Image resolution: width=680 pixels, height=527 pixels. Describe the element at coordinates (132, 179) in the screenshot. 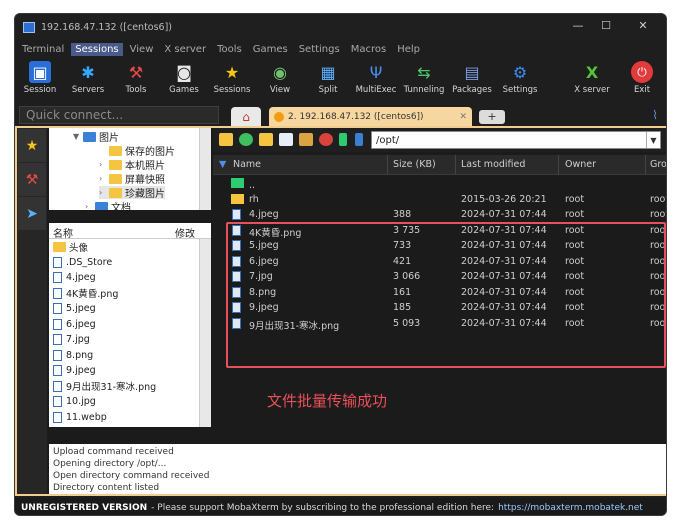

I see `tree-item: › 屏幕快照` at that location.